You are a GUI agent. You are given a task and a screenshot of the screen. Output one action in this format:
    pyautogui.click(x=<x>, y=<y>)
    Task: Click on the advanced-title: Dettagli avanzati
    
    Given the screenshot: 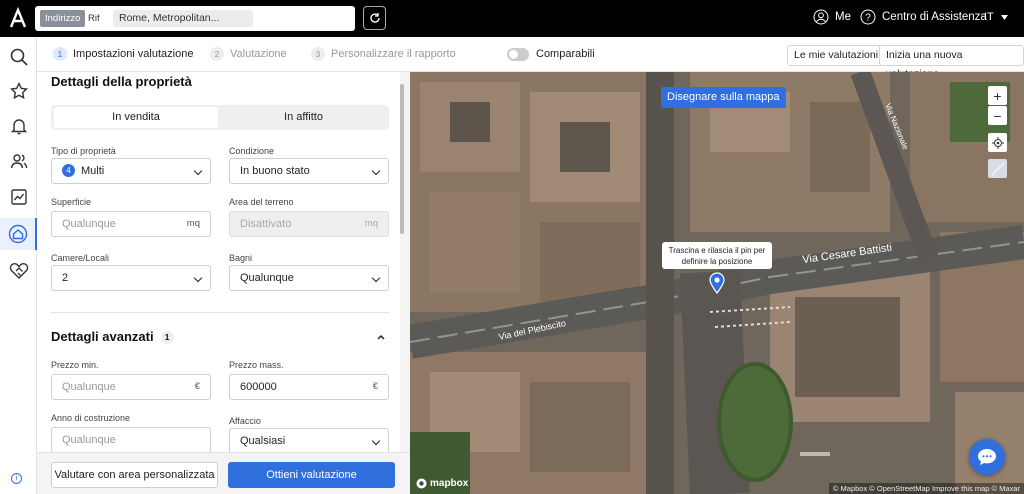 What is the action you would take?
    pyautogui.click(x=102, y=336)
    